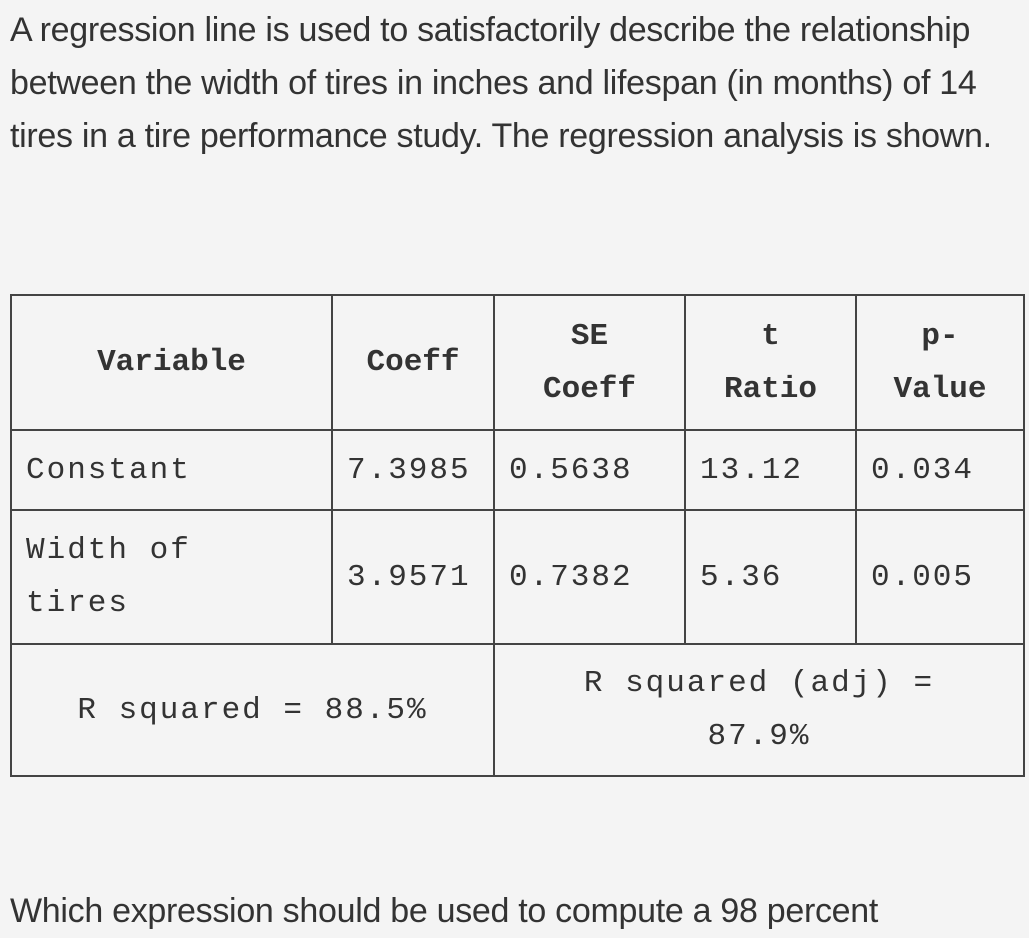  Describe the element at coordinates (171, 362) in the screenshot. I see `header-variable: Variable` at that location.